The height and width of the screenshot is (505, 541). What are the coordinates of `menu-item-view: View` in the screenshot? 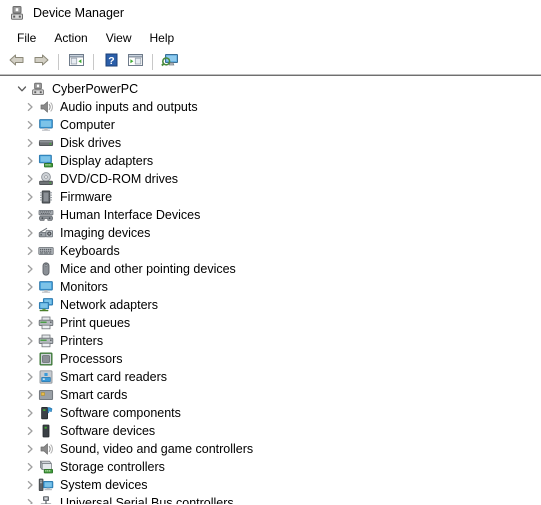 It's located at (119, 38).